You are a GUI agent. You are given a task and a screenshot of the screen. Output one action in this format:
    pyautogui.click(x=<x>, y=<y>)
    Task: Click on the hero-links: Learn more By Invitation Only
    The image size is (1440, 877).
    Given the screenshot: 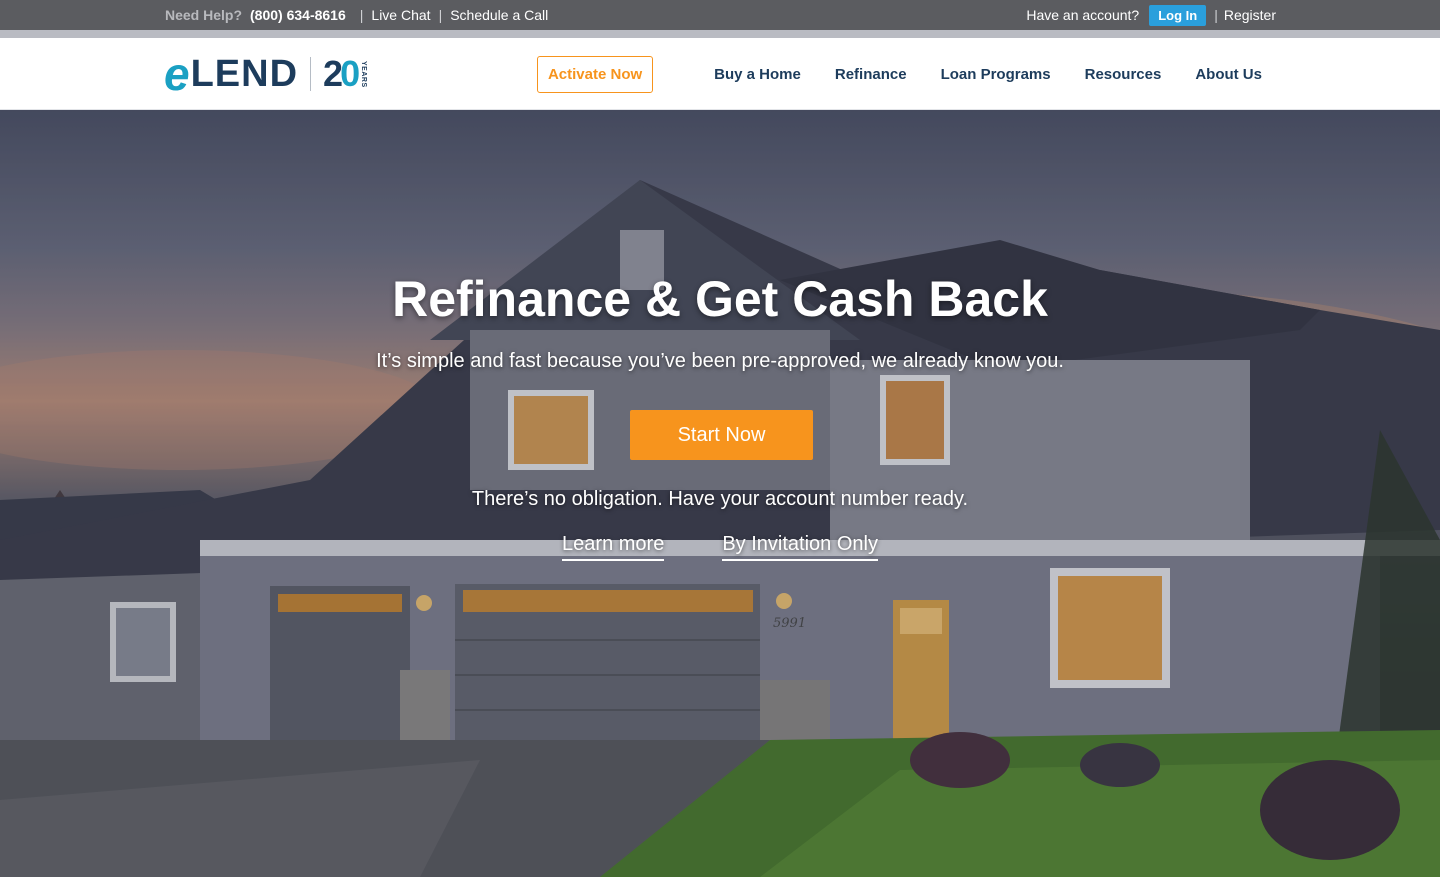 What is the action you would take?
    pyautogui.click(x=720, y=547)
    